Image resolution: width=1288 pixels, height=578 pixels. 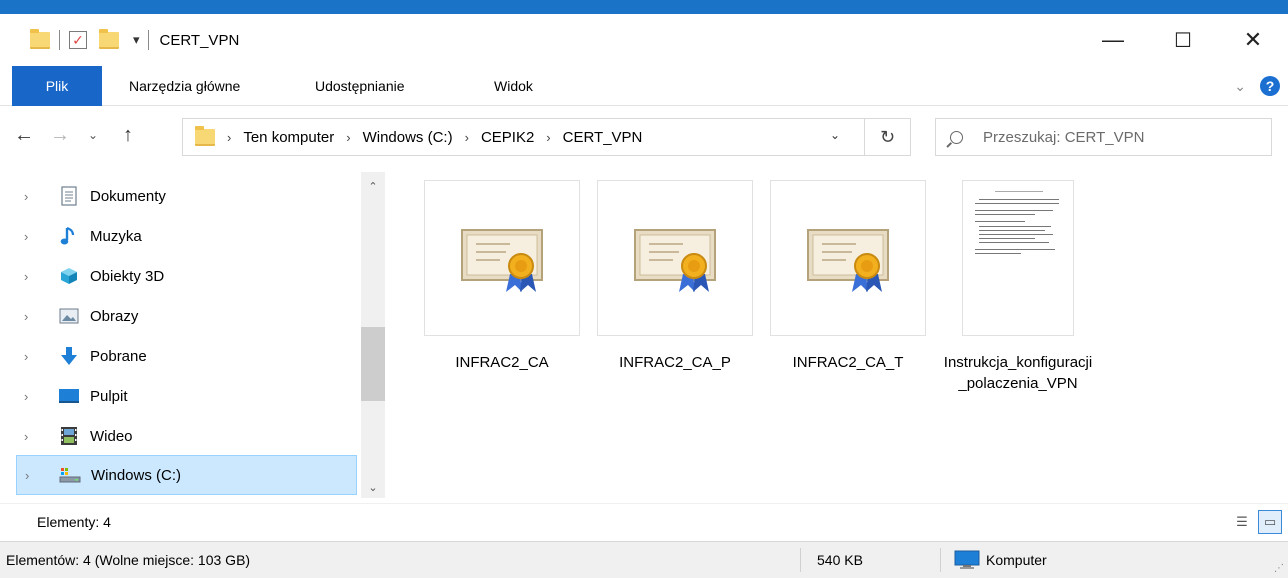 What do you see at coordinates (186, 396) in the screenshot?
I see `nav-item-desktop: › Pulpit` at bounding box center [186, 396].